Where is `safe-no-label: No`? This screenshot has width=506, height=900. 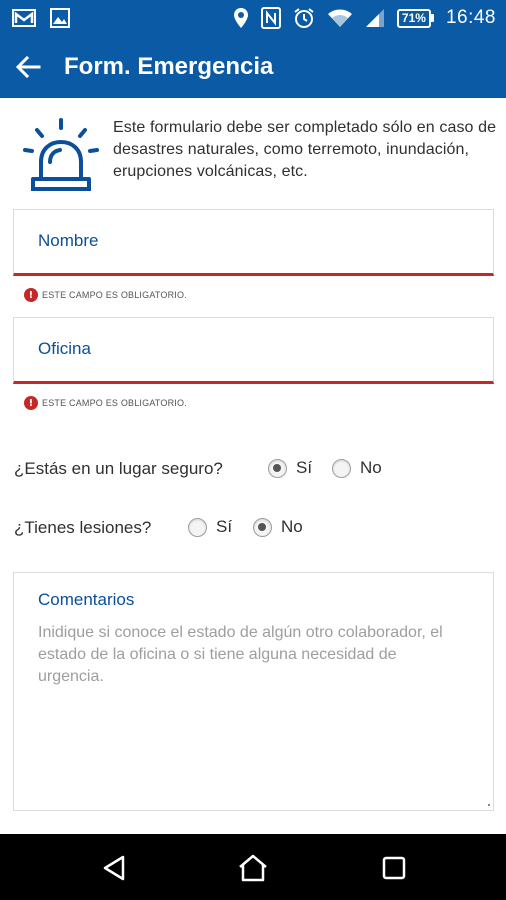 safe-no-label: No is located at coordinates (371, 467).